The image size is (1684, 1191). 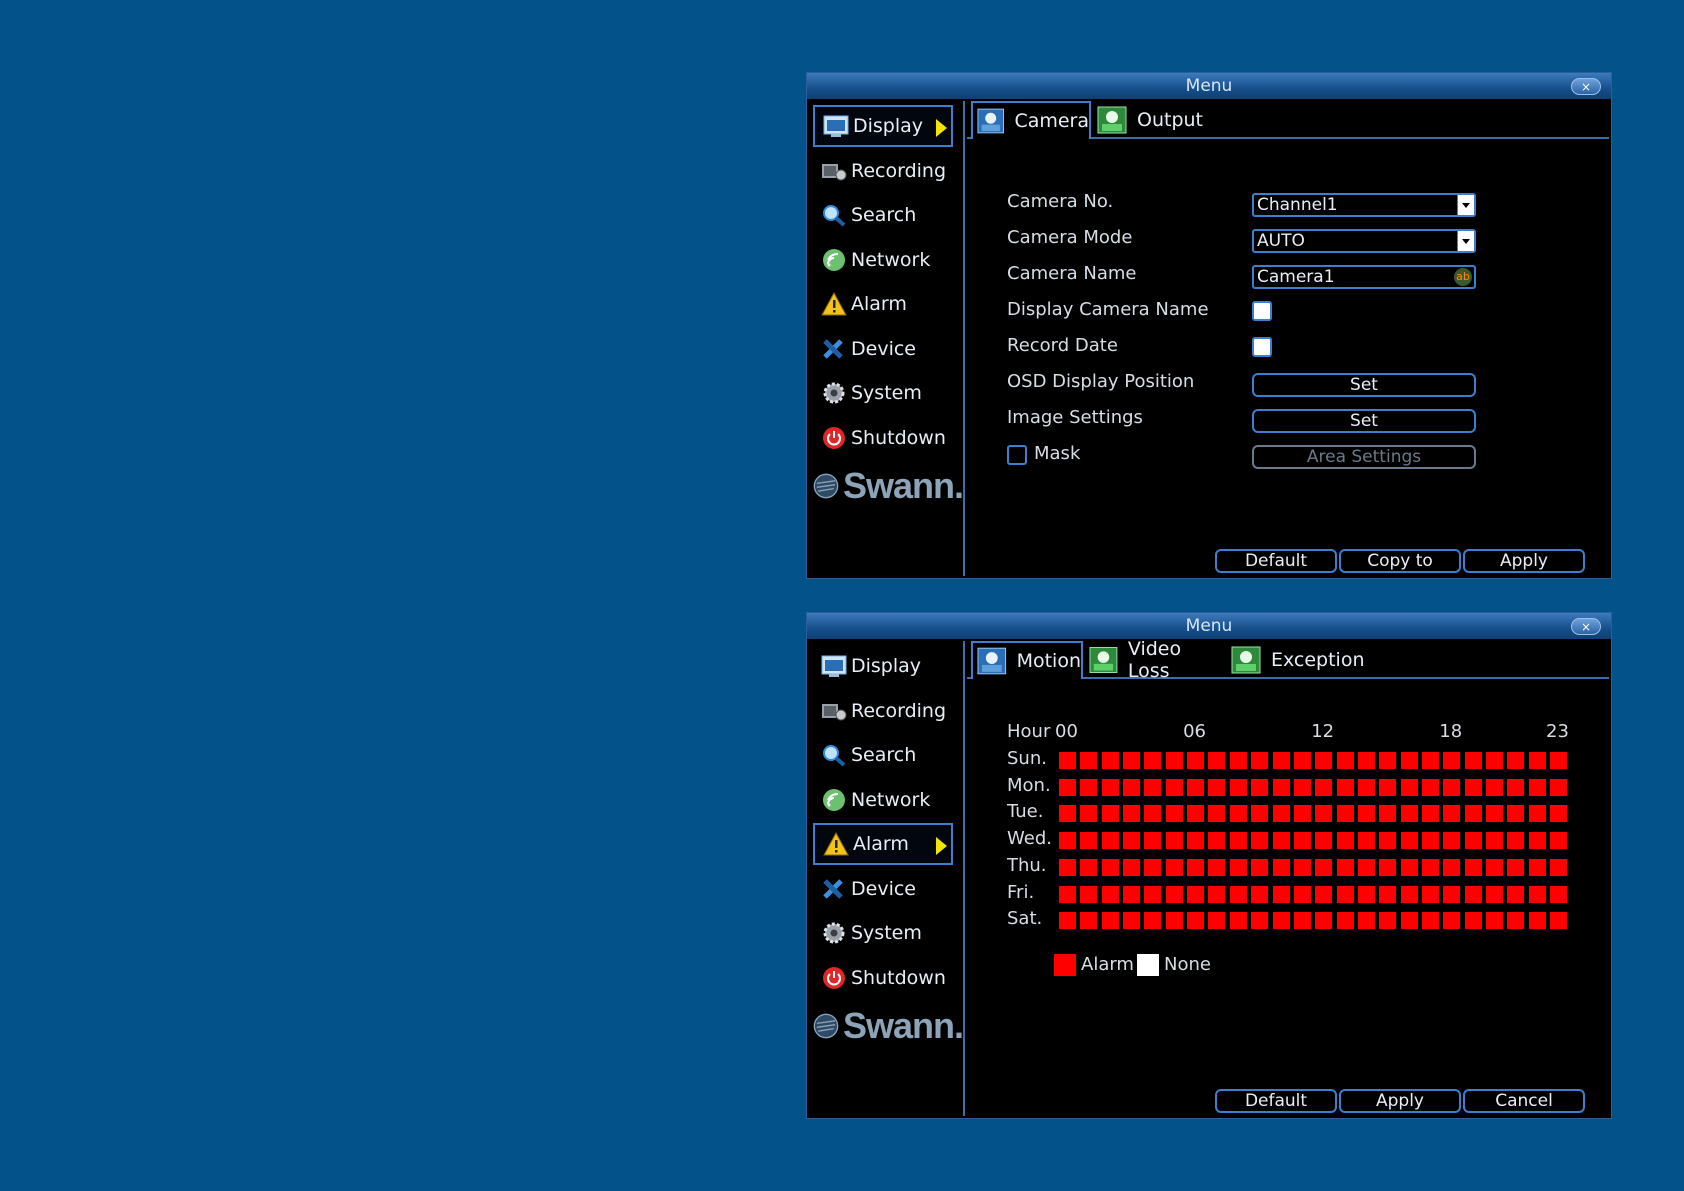 What do you see at coordinates (883, 711) in the screenshot?
I see `sidebar-item-recording: Recording` at bounding box center [883, 711].